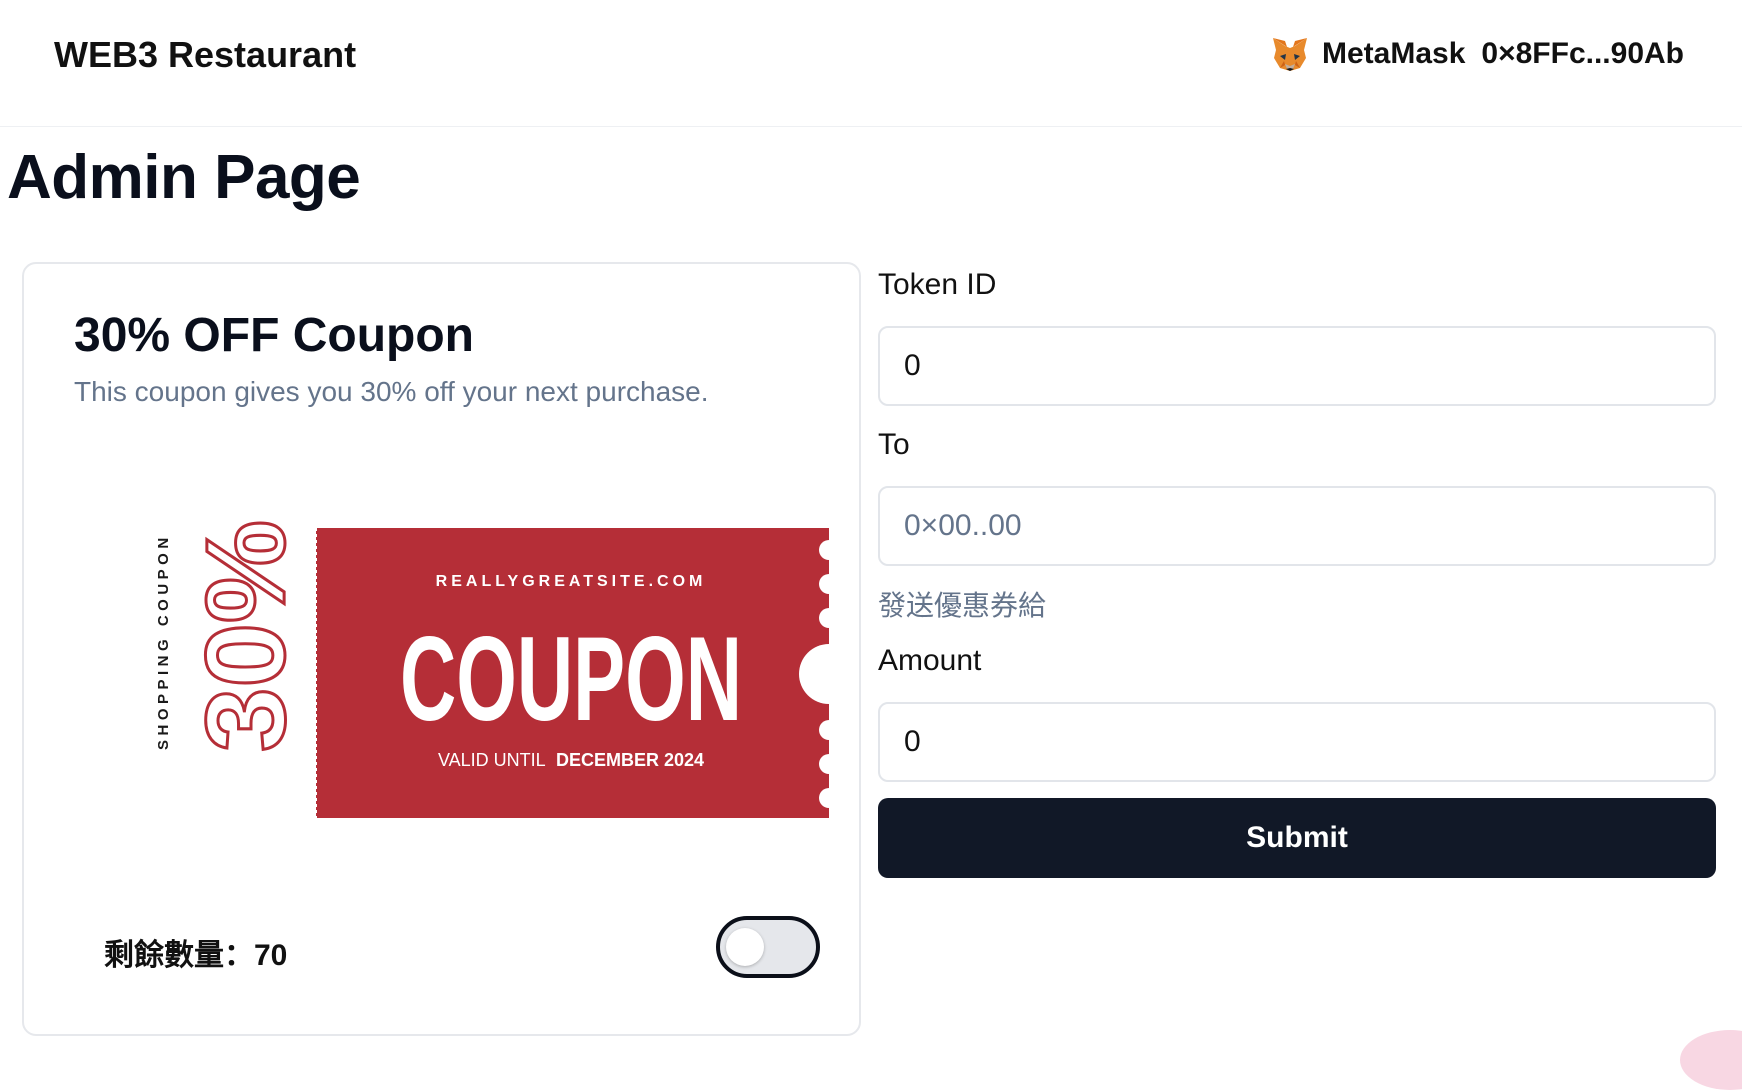  Describe the element at coordinates (571, 679) in the screenshot. I see `coupon-headline-text: COUPON` at that location.